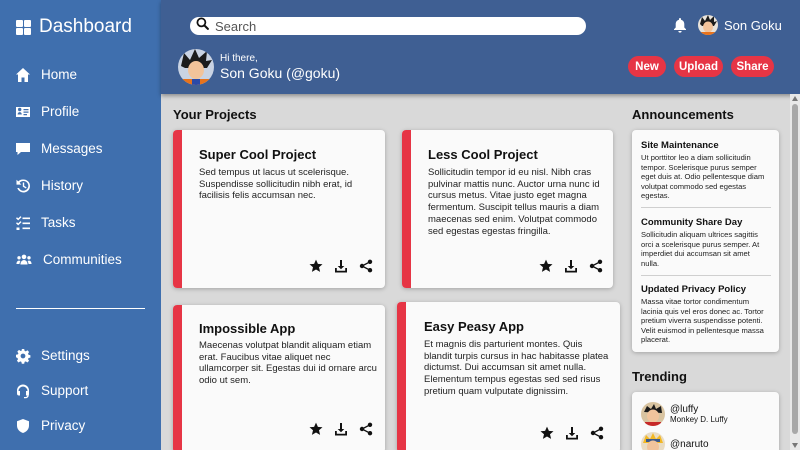 The image size is (800, 450). What do you see at coordinates (23, 391) in the screenshot?
I see `headset-icon` at bounding box center [23, 391].